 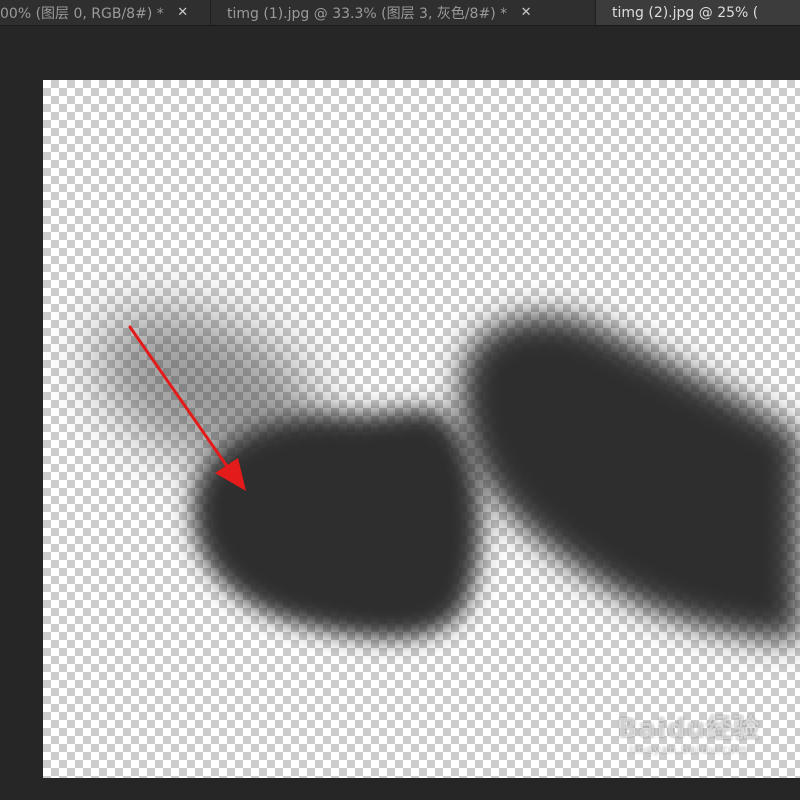 I want to click on document-tab-1: 00% (图层 0, RGB/8#) * ✕, so click(x=105, y=12).